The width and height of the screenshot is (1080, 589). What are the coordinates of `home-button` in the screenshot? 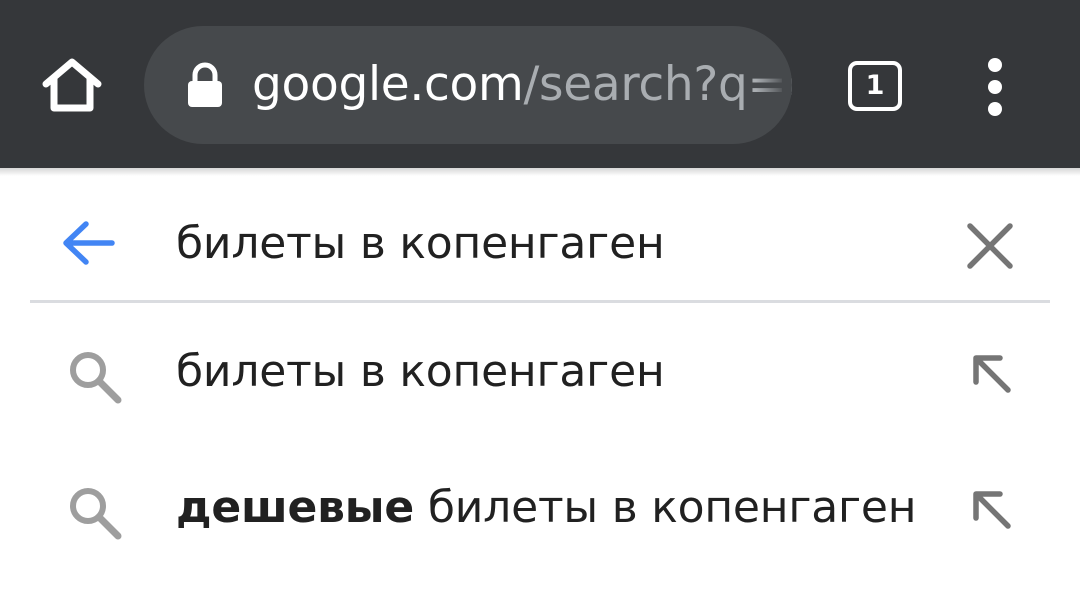 It's located at (72, 86).